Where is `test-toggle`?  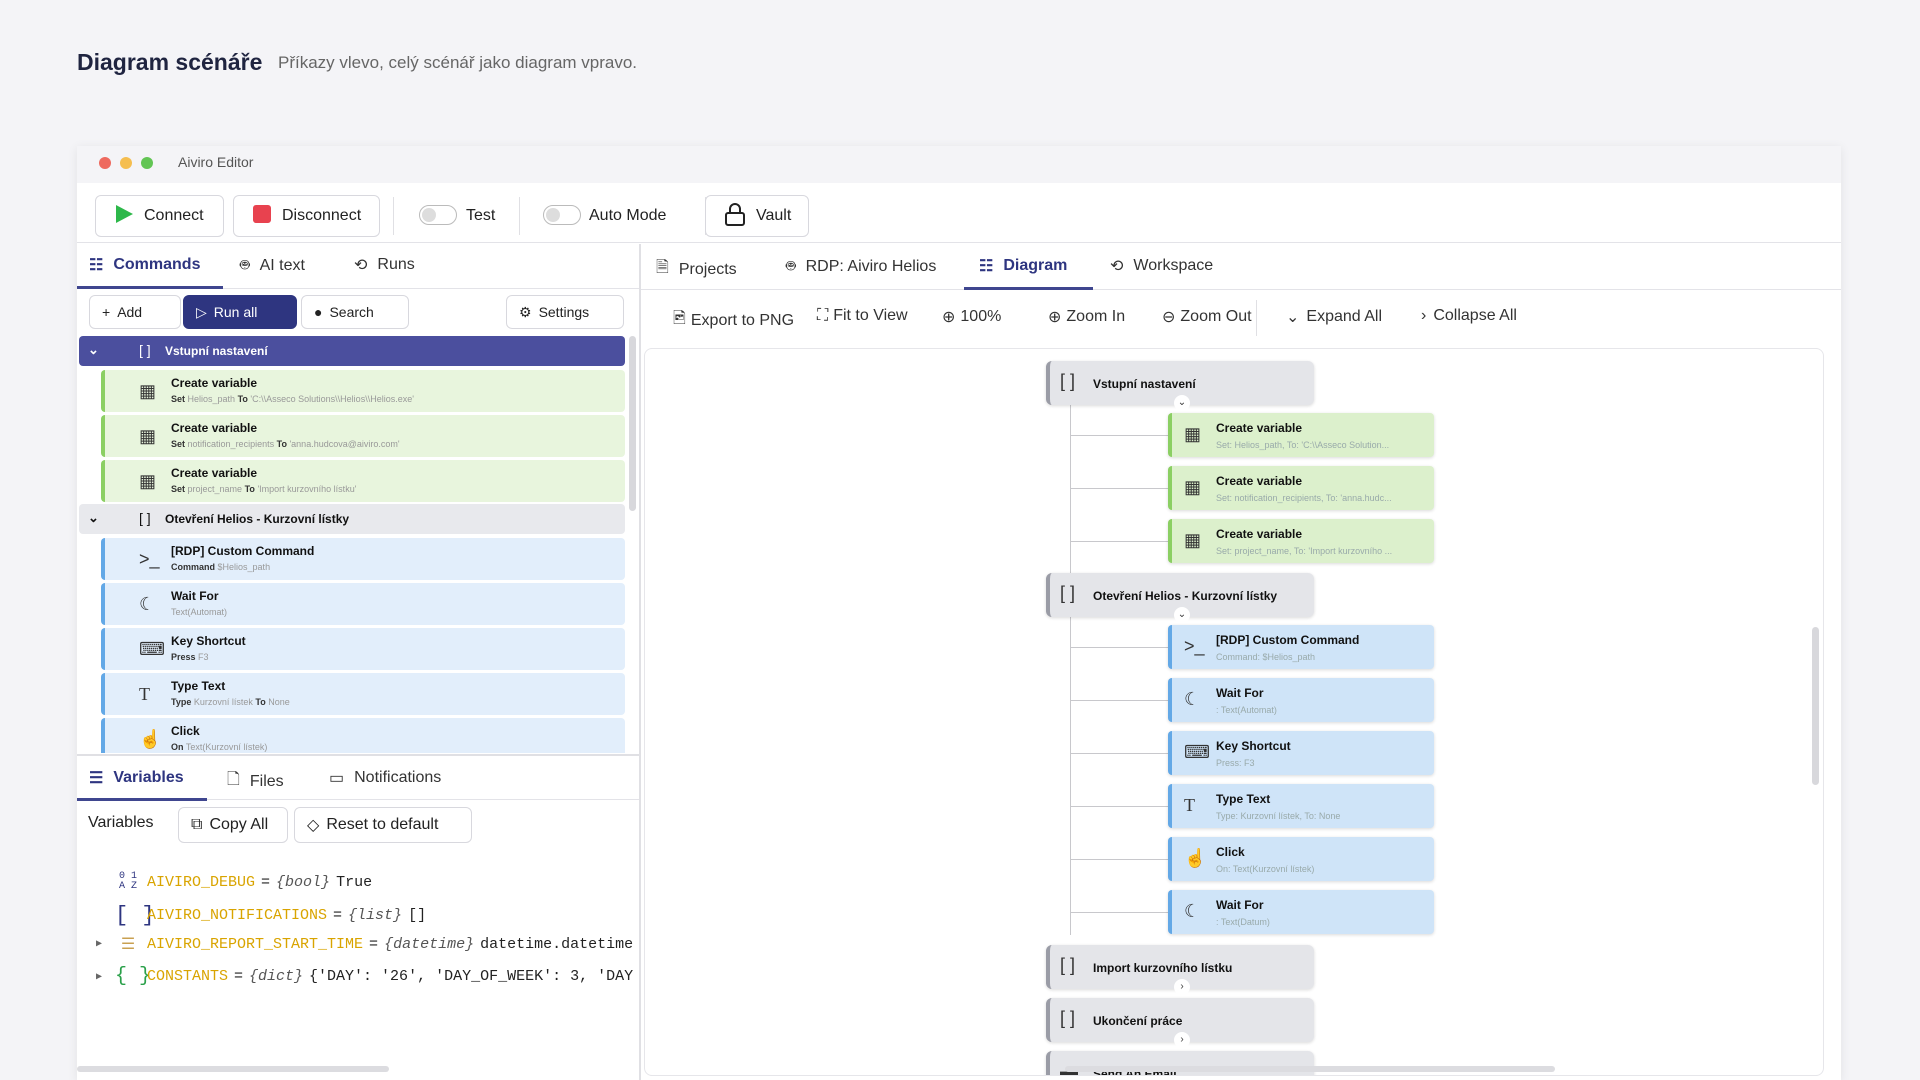
test-toggle is located at coordinates (438, 215).